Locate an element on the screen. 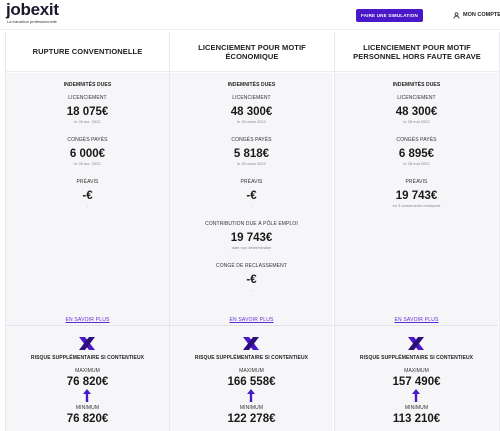 The height and width of the screenshot is (431, 500). maximum-amount: 166 558€ is located at coordinates (251, 382).